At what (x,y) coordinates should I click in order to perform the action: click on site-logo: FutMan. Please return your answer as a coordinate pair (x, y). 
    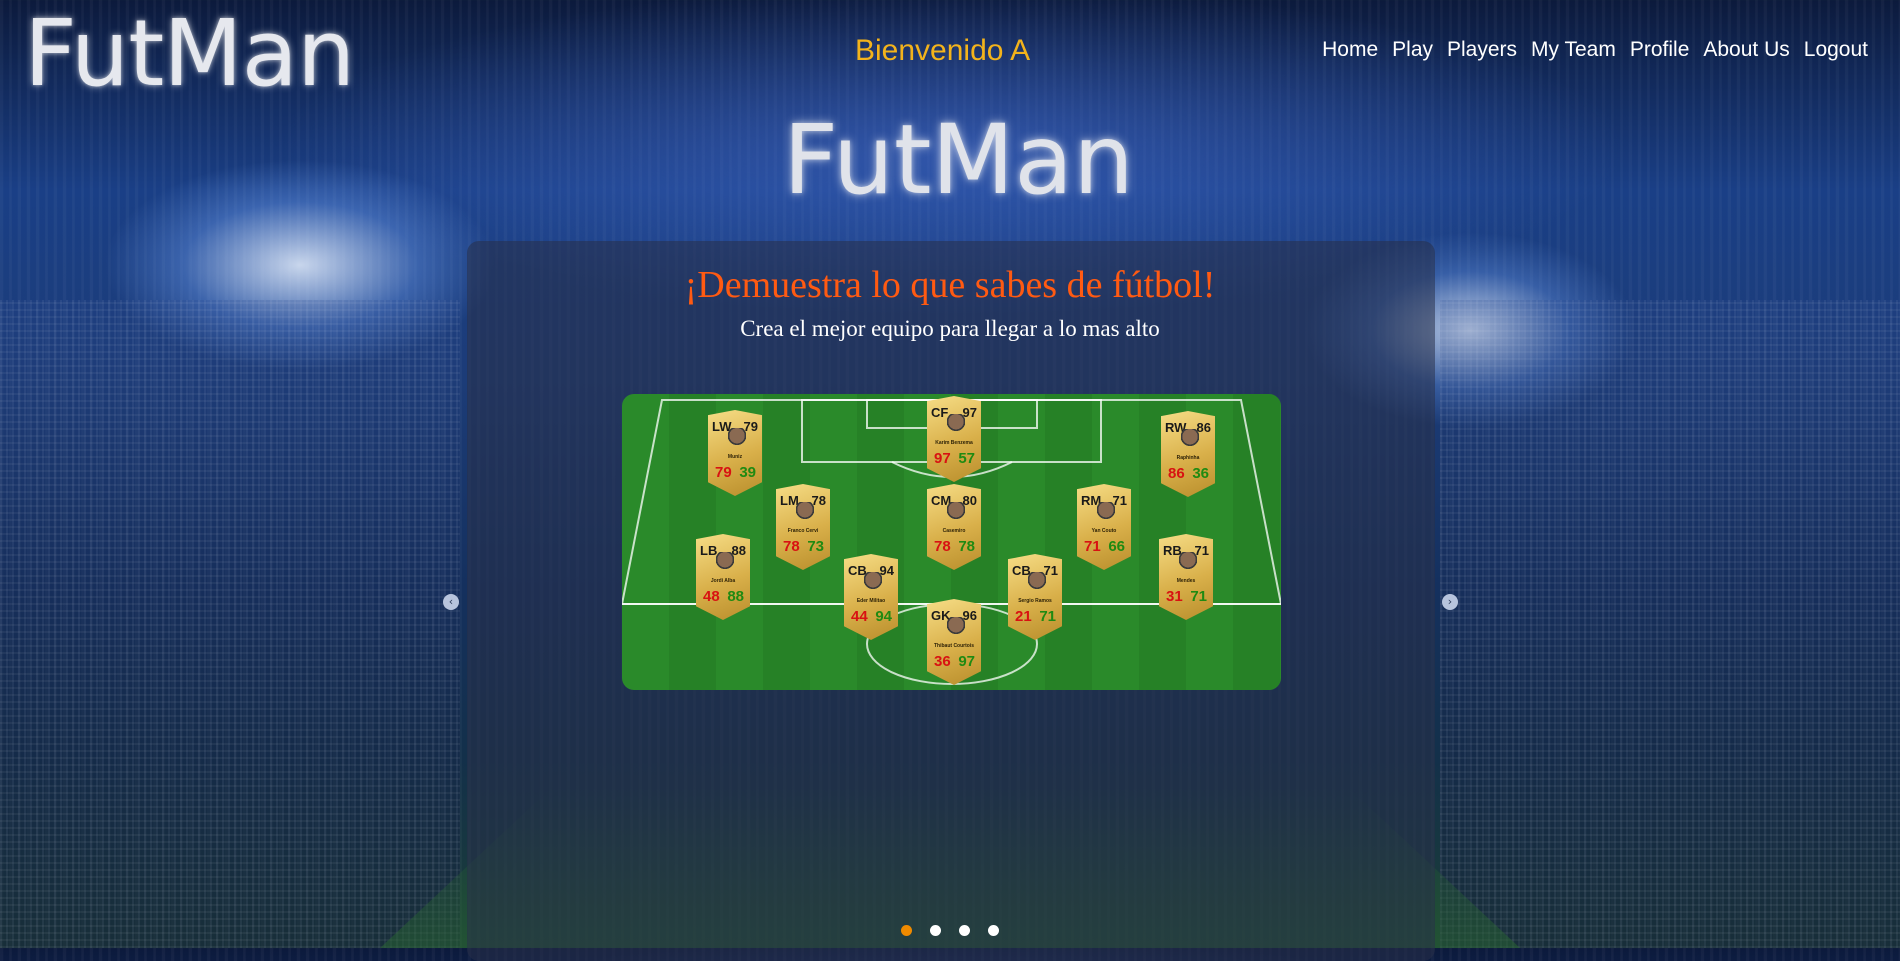
    Looking at the image, I should click on (189, 53).